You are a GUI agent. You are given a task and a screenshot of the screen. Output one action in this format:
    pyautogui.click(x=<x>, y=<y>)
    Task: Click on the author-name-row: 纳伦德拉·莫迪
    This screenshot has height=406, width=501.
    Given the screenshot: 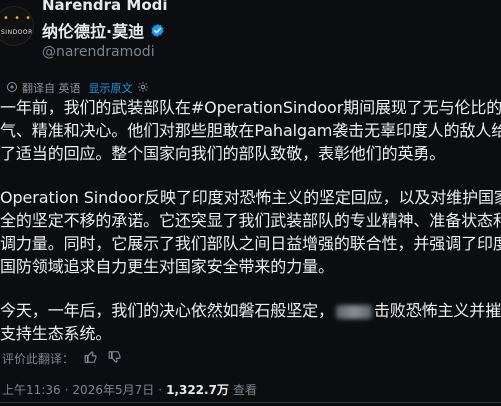 What is the action you would take?
    pyautogui.click(x=103, y=30)
    